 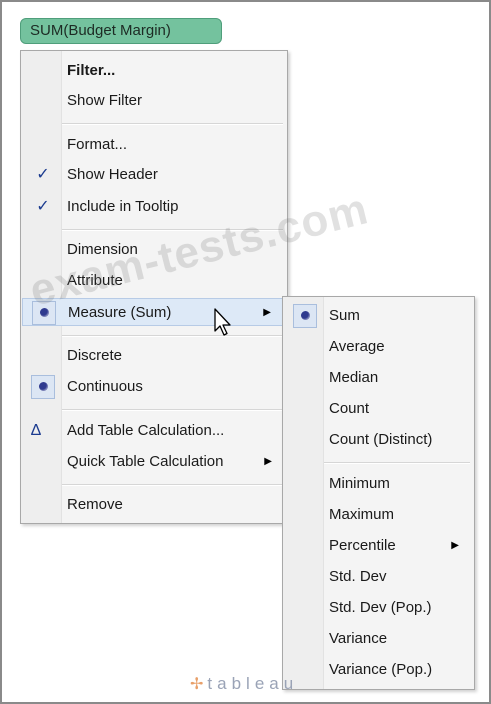 I want to click on delta-icon: Δ, so click(x=36, y=430).